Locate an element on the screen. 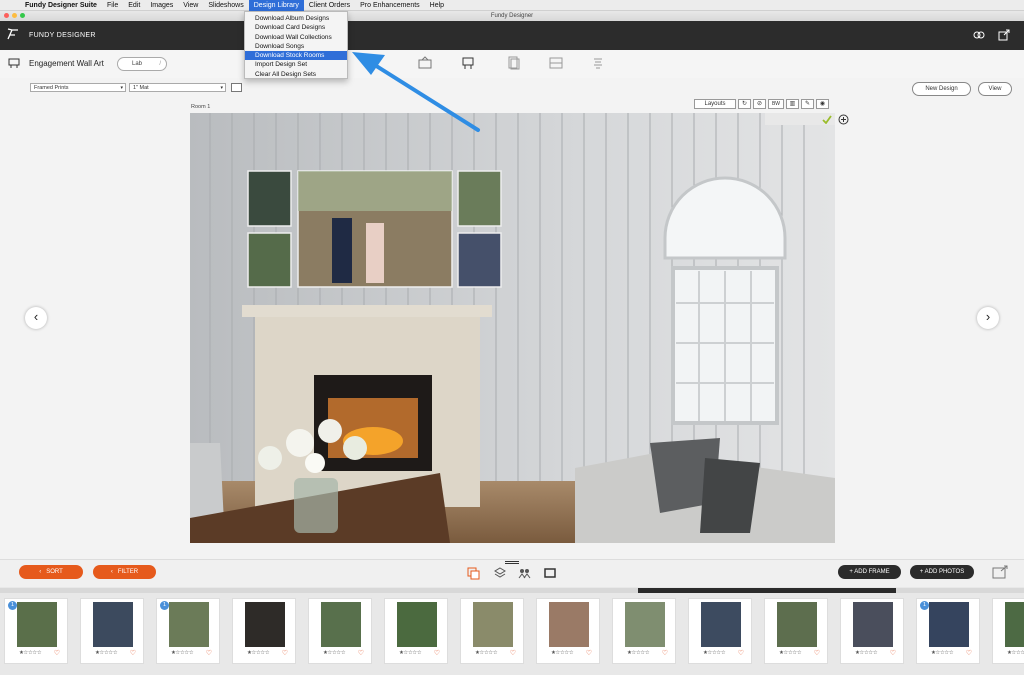 The height and width of the screenshot is (675, 1024). menu-item-download-card-designs: Download Card Designs is located at coordinates (296, 27).